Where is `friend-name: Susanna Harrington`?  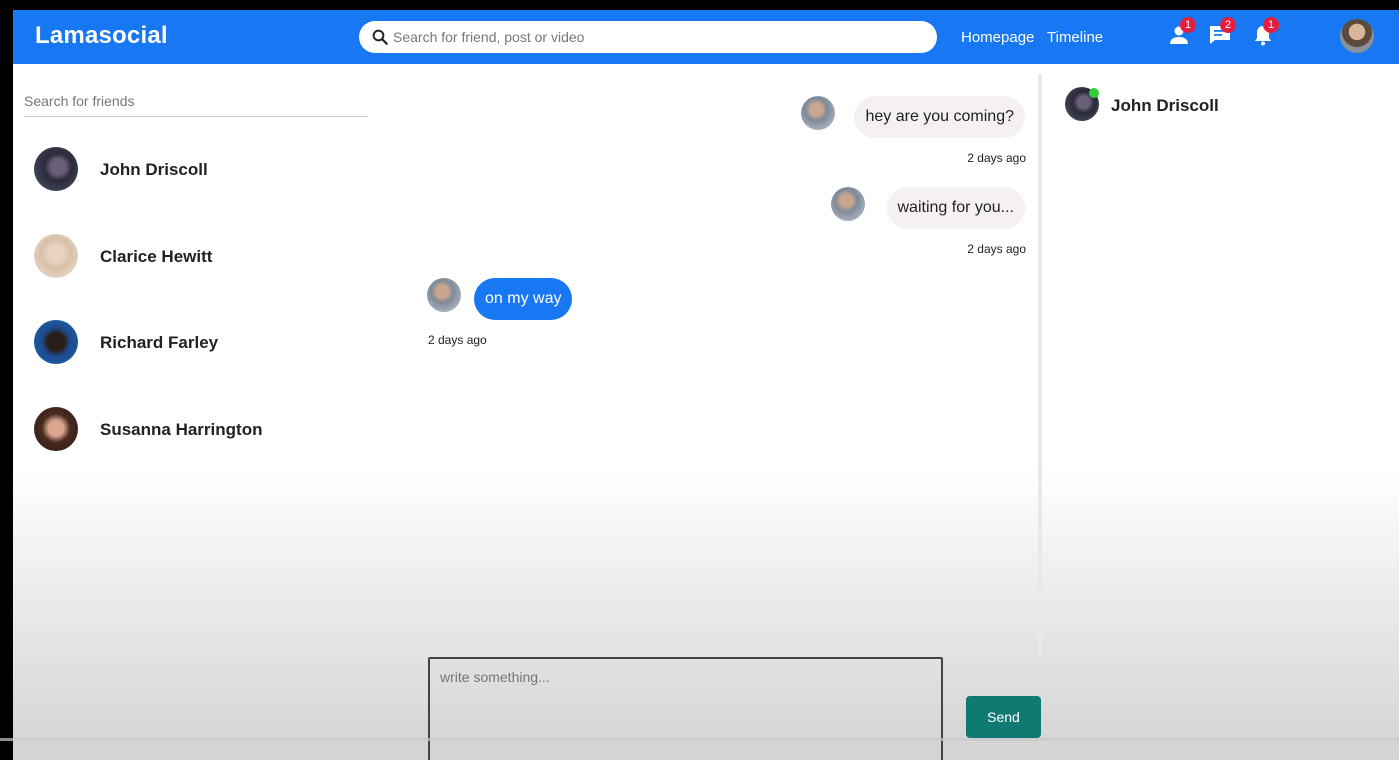
friend-name: Susanna Harrington is located at coordinates (181, 429).